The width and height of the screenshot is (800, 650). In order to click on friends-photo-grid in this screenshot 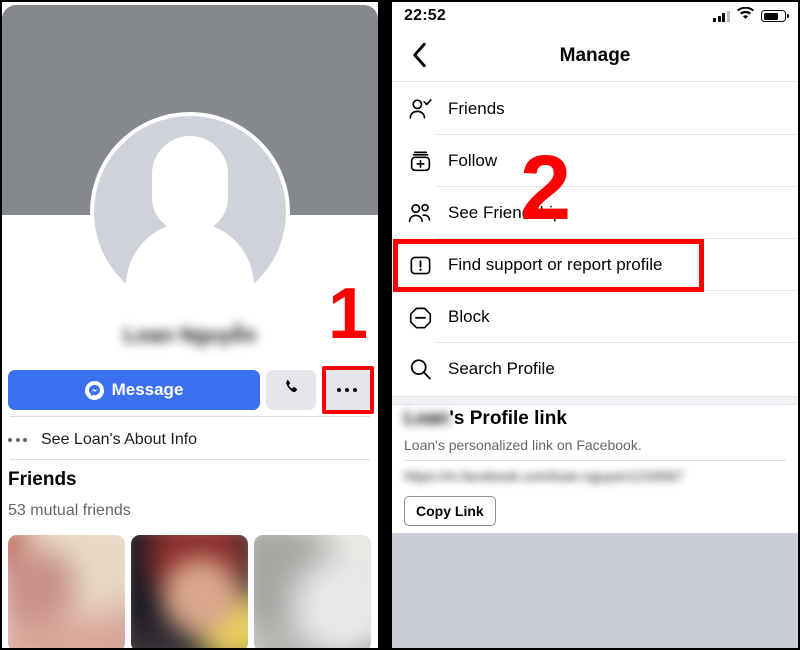, I will do `click(190, 591)`.